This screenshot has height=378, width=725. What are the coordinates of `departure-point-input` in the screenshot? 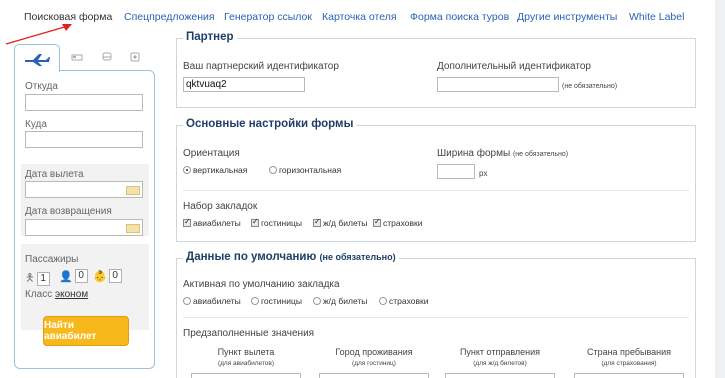 It's located at (246, 375).